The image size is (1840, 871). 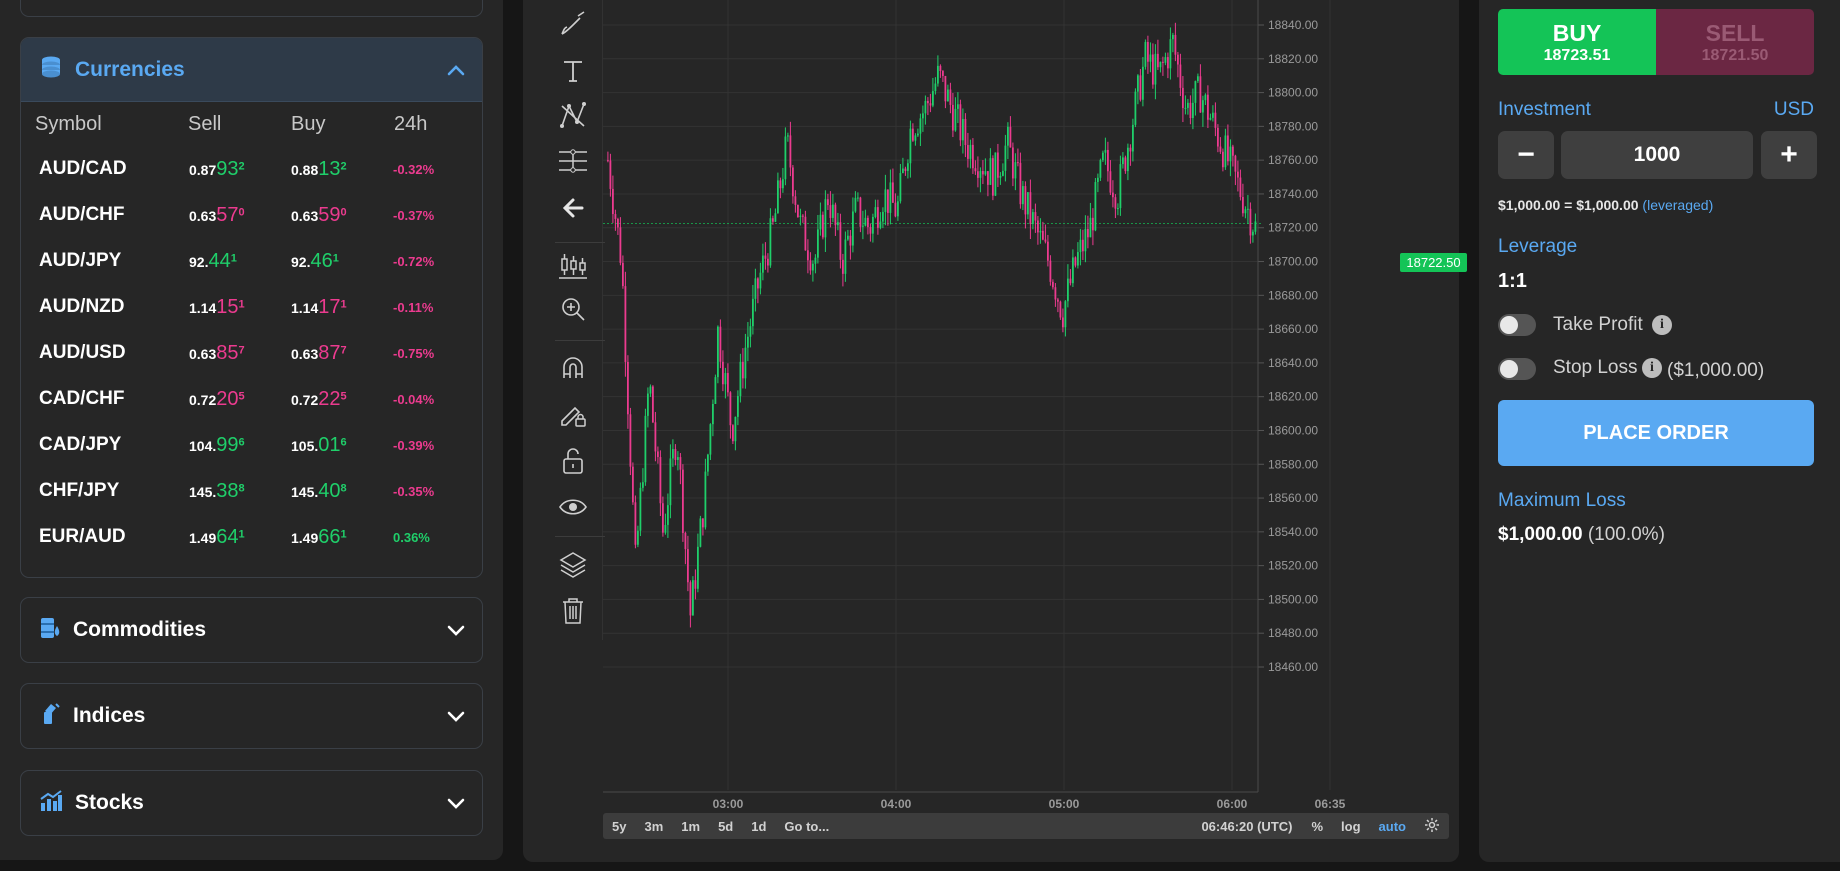 I want to click on change-24h: -0.72%, so click(x=414, y=261).